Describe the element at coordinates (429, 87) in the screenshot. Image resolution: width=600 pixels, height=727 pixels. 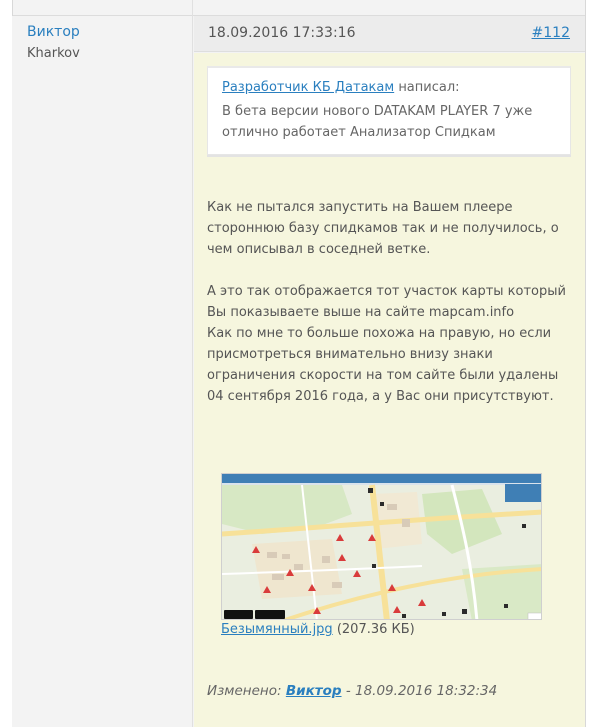
I see `quote-wrote-label: написал:` at that location.